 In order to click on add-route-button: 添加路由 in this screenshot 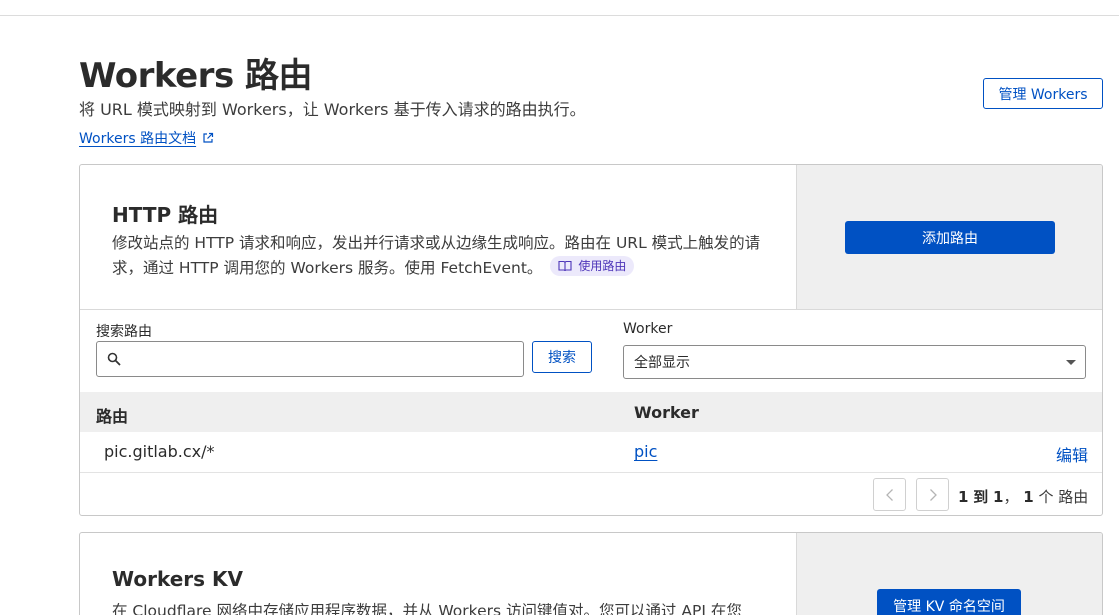, I will do `click(950, 237)`.